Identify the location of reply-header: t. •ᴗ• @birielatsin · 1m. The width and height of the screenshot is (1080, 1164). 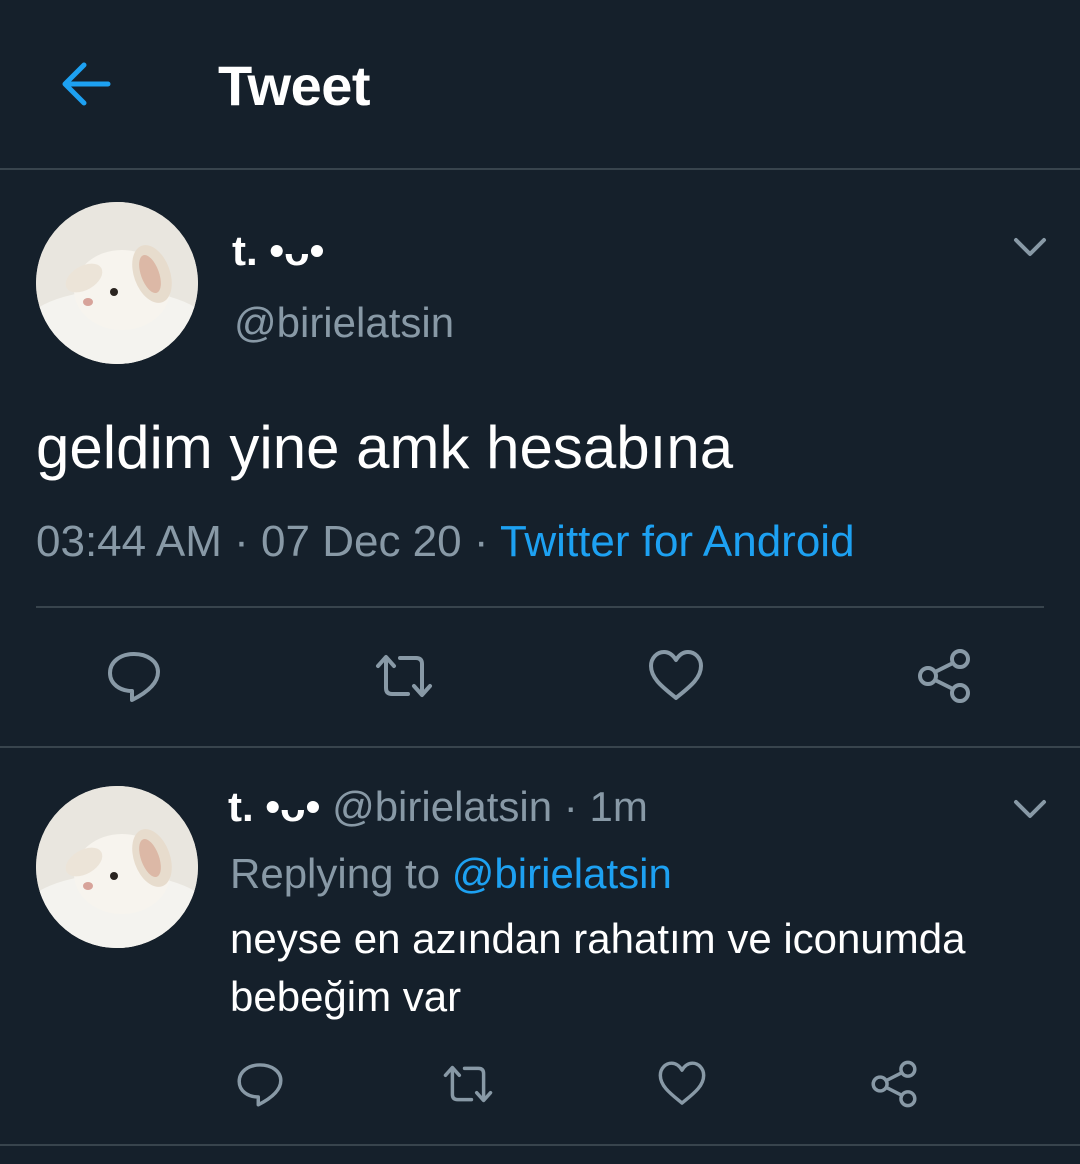
(438, 807).